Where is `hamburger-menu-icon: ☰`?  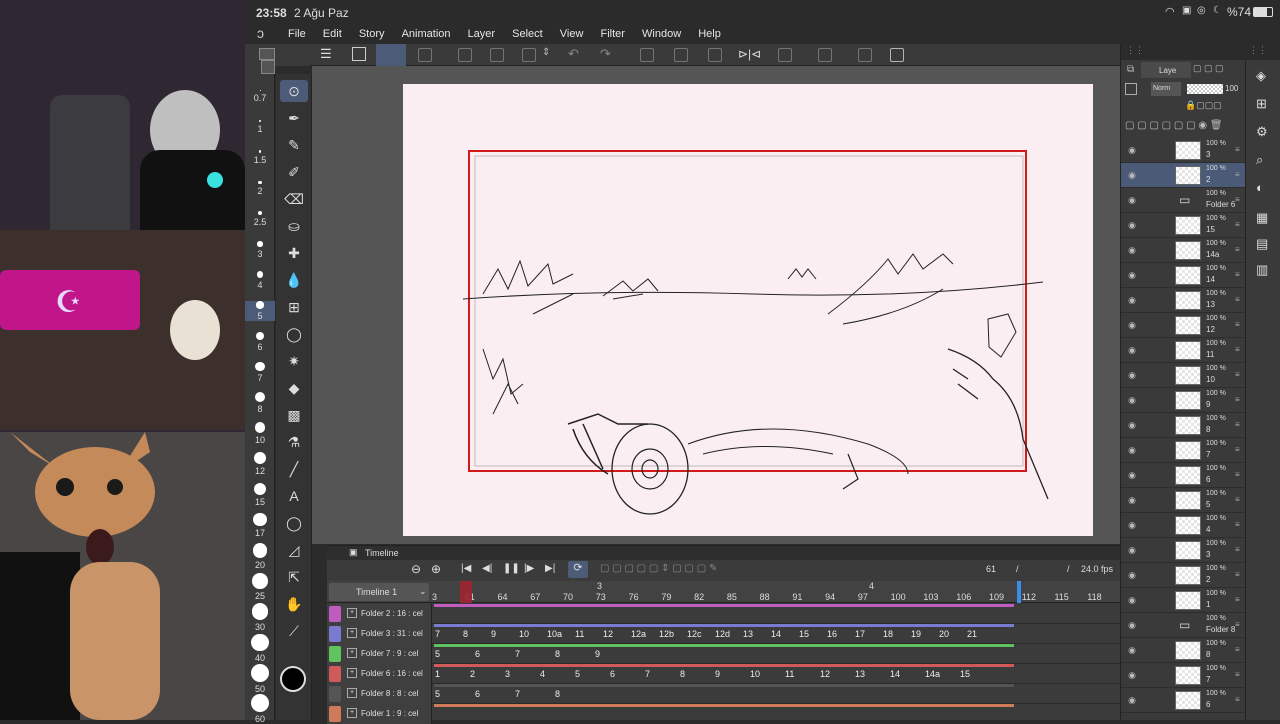
hamburger-menu-icon: ☰ is located at coordinates (326, 54).